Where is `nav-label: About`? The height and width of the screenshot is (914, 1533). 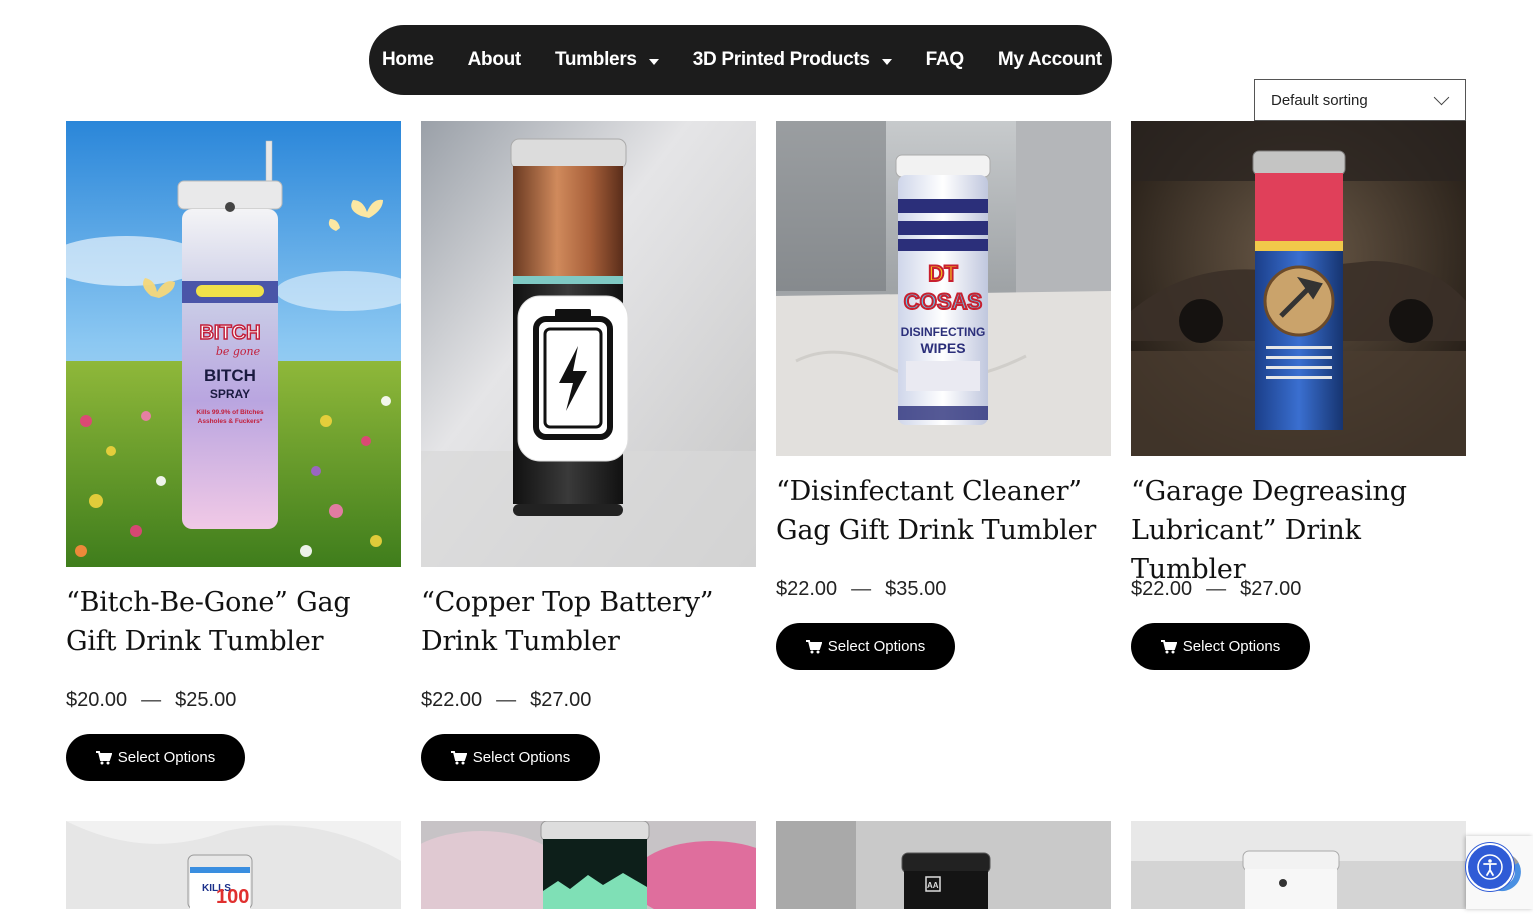 nav-label: About is located at coordinates (494, 59).